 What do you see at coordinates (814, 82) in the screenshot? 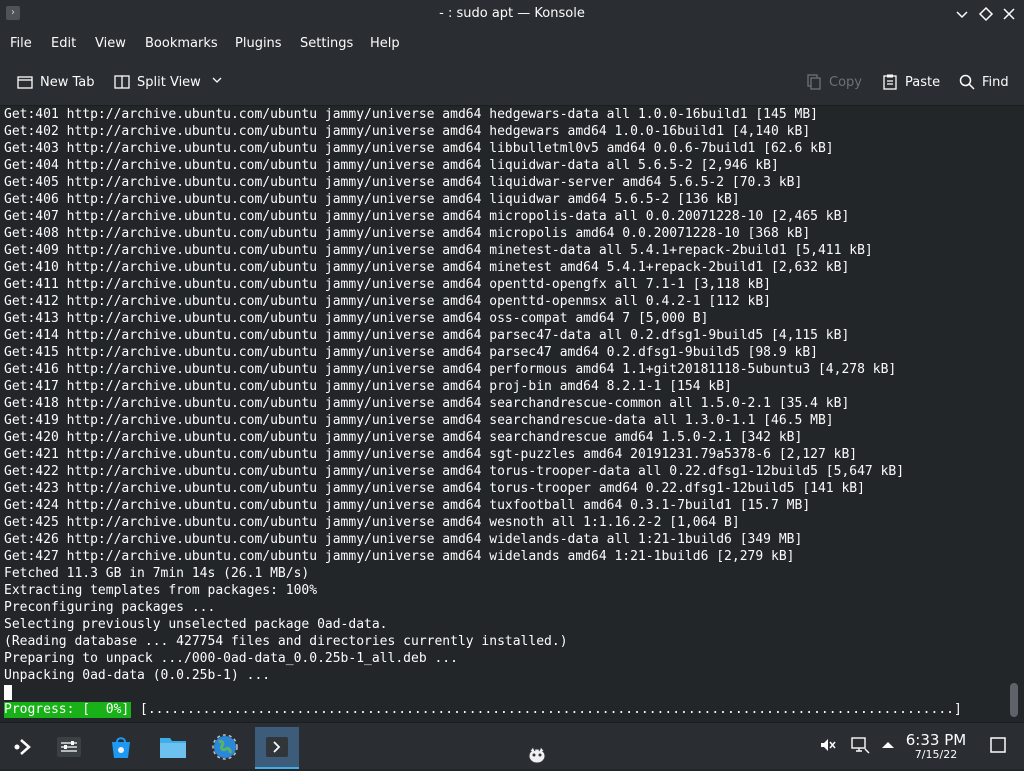
I see `copy-icon` at bounding box center [814, 82].